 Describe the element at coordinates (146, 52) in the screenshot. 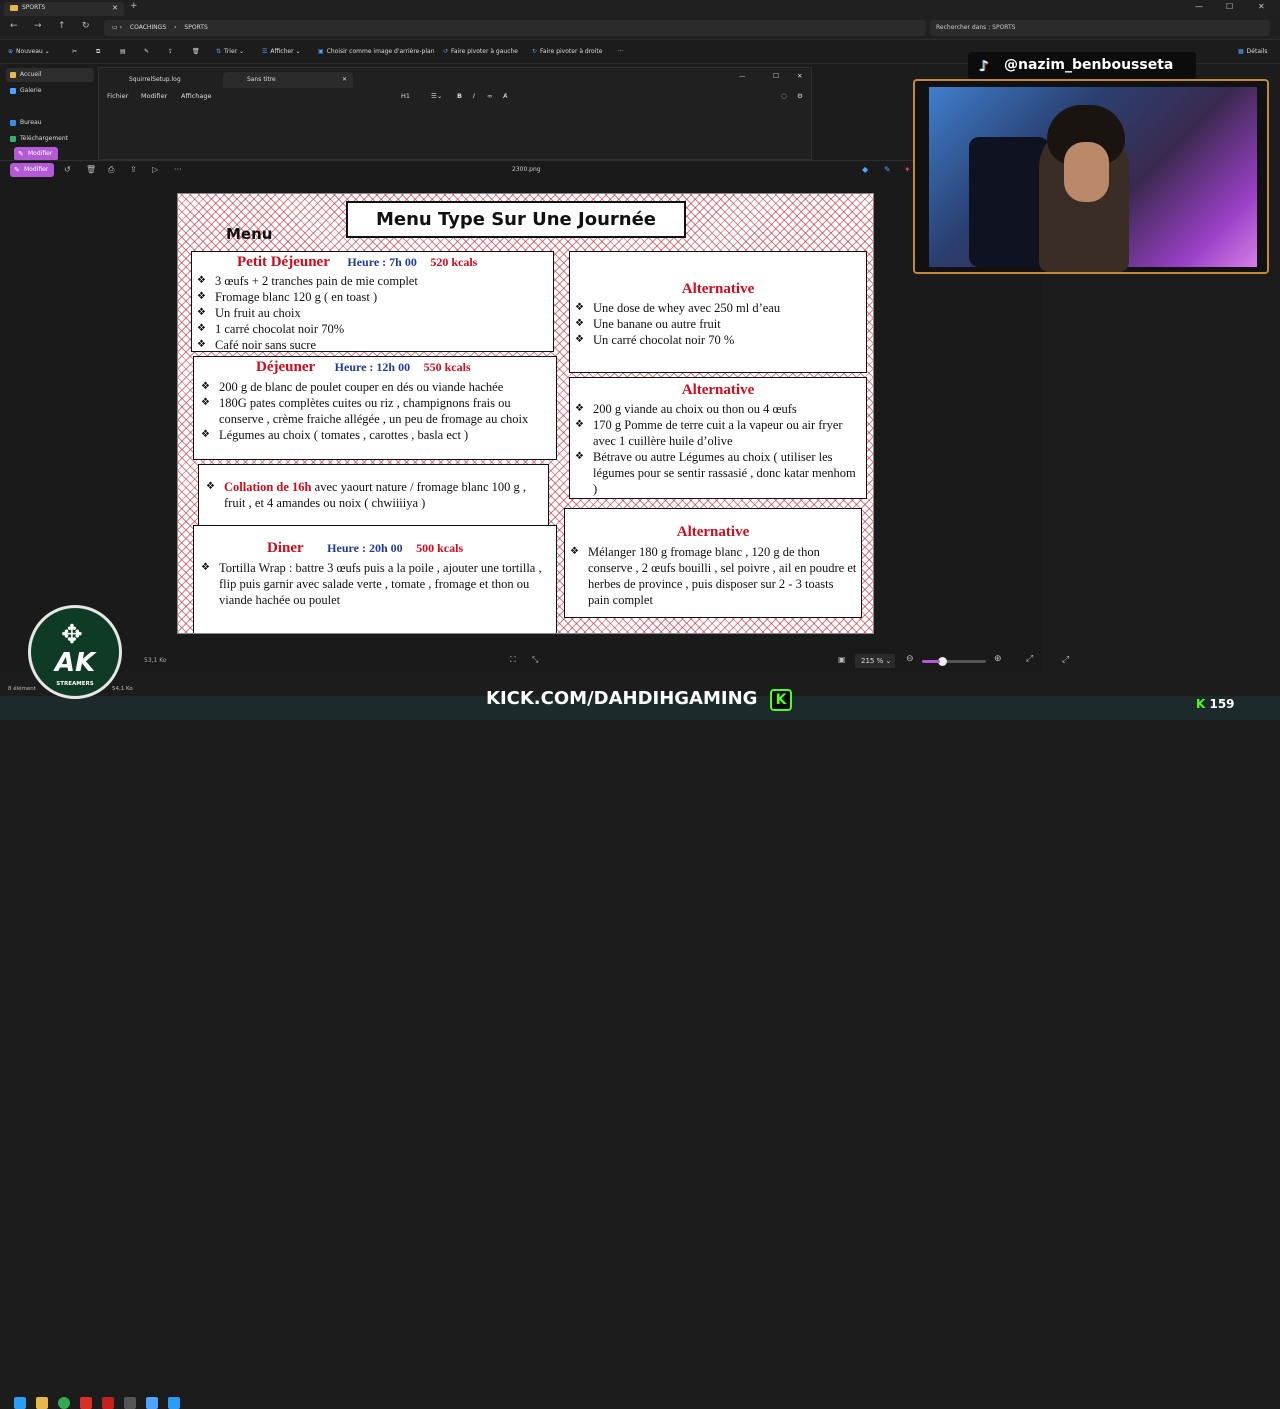

I see `rename-icon: ✎` at that location.